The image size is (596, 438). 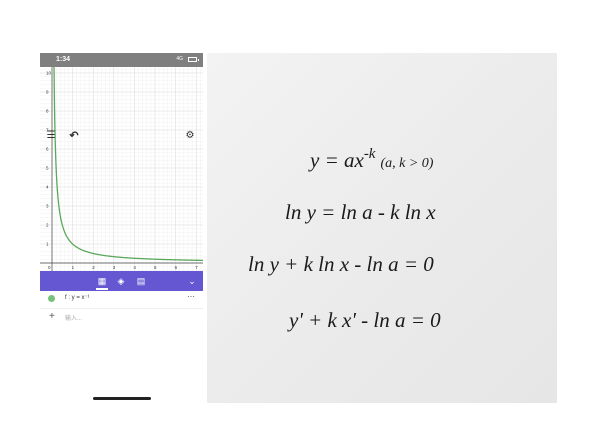 What do you see at coordinates (73, 267) in the screenshot?
I see `x-tick-label: 1` at bounding box center [73, 267].